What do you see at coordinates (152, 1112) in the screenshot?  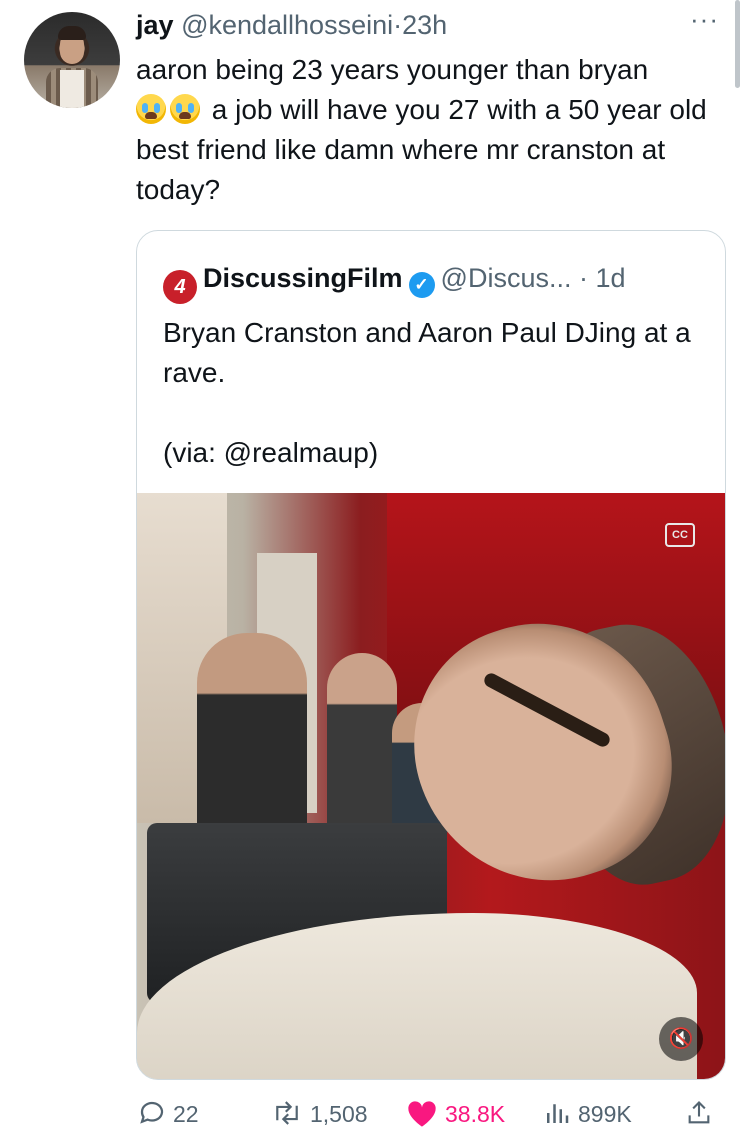 I see `reply-icon` at bounding box center [152, 1112].